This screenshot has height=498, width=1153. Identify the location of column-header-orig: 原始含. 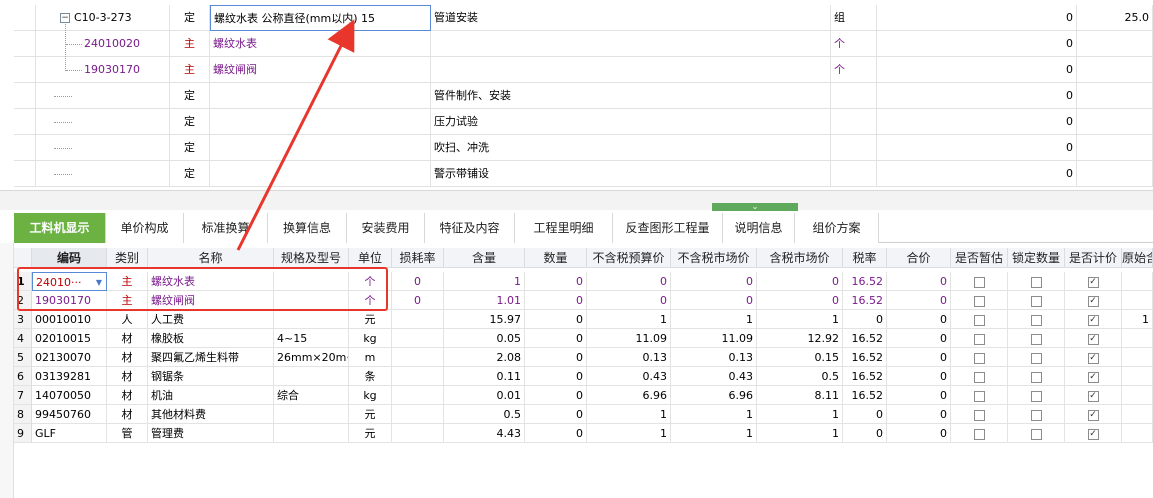
(1137, 258).